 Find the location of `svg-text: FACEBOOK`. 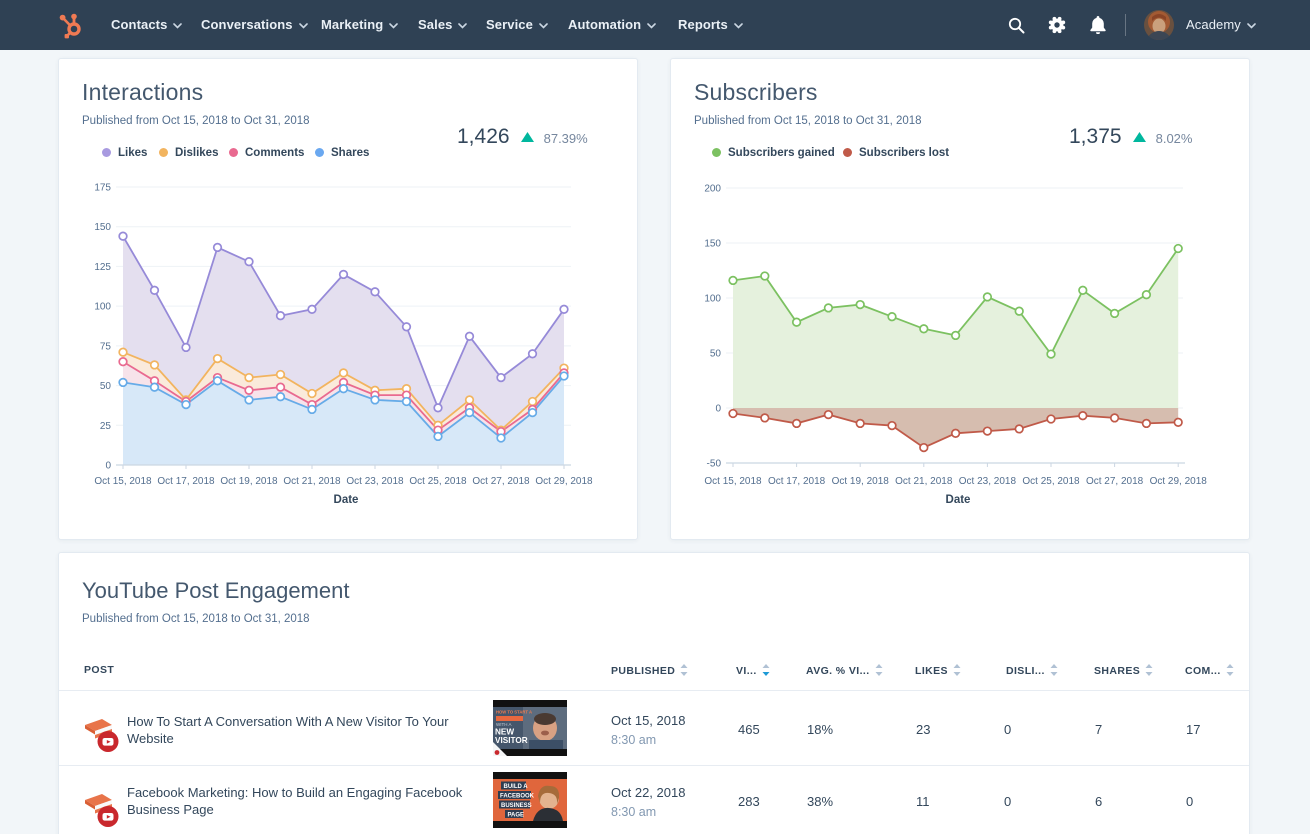

svg-text: FACEBOOK is located at coordinates (517, 796).